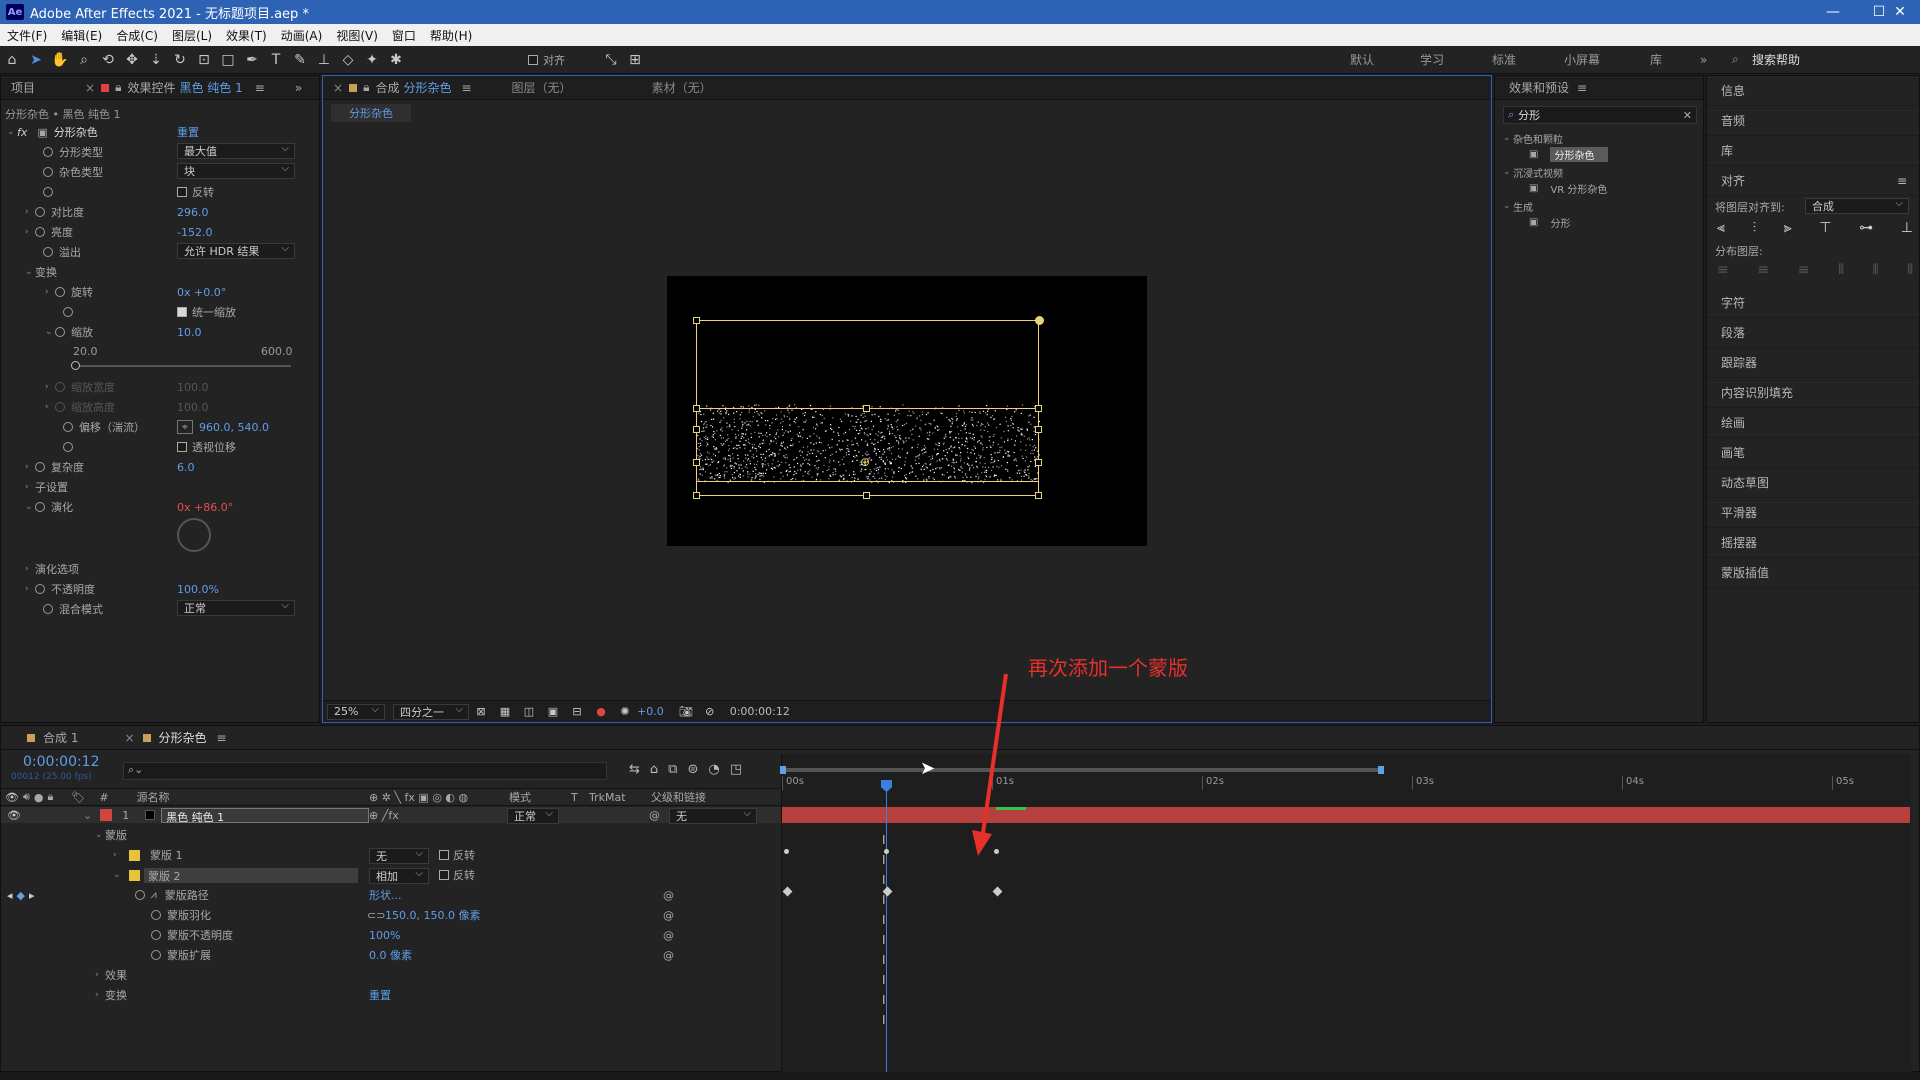 This screenshot has width=1920, height=1080. I want to click on mask-feather-row: 蒙版羽化 ⊂⊃ 150.0, 150.0 像素 @, so click(391, 915).